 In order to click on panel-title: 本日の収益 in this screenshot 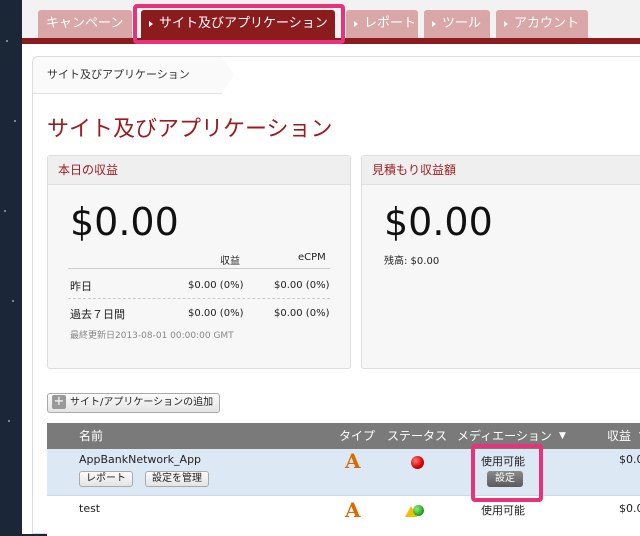, I will do `click(199, 170)`.